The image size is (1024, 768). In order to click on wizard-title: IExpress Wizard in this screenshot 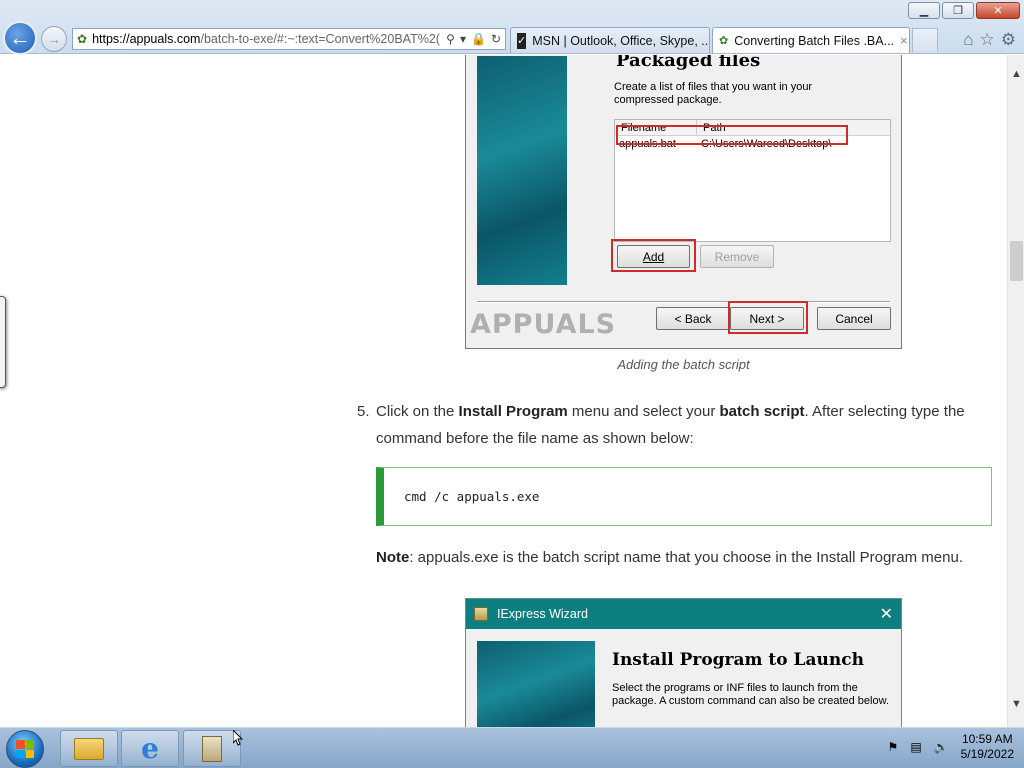, I will do `click(542, 614)`.